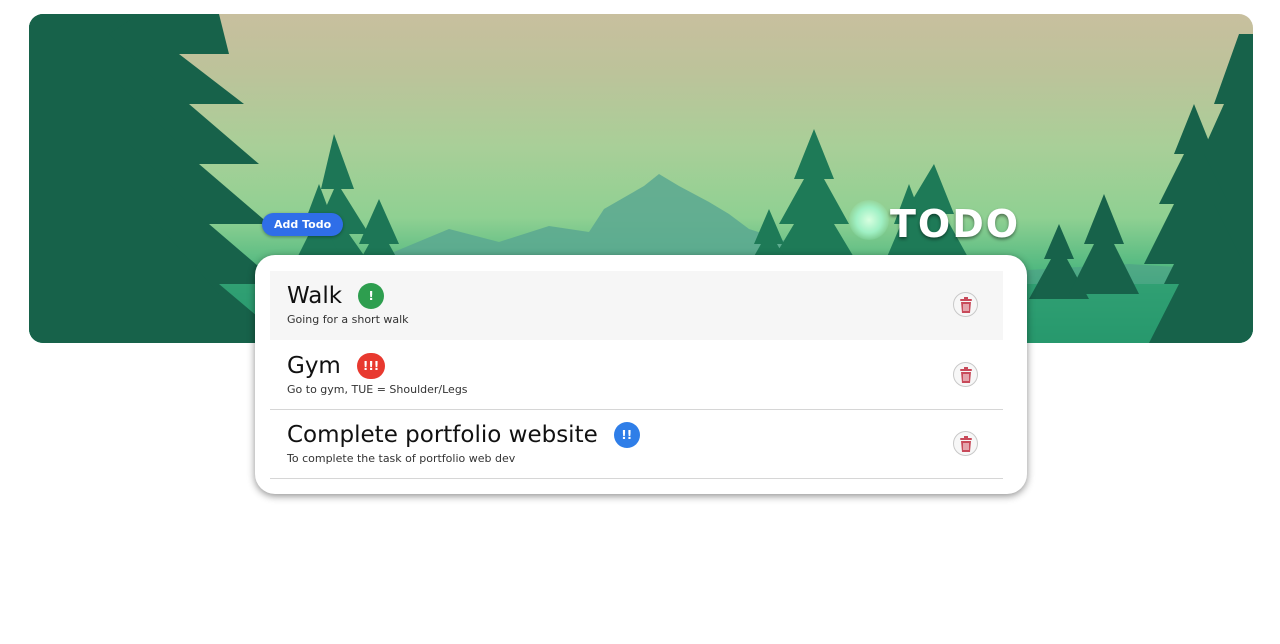 Image resolution: width=1280 pixels, height=644 pixels. I want to click on todo-title: Complete portfolio website, so click(442, 435).